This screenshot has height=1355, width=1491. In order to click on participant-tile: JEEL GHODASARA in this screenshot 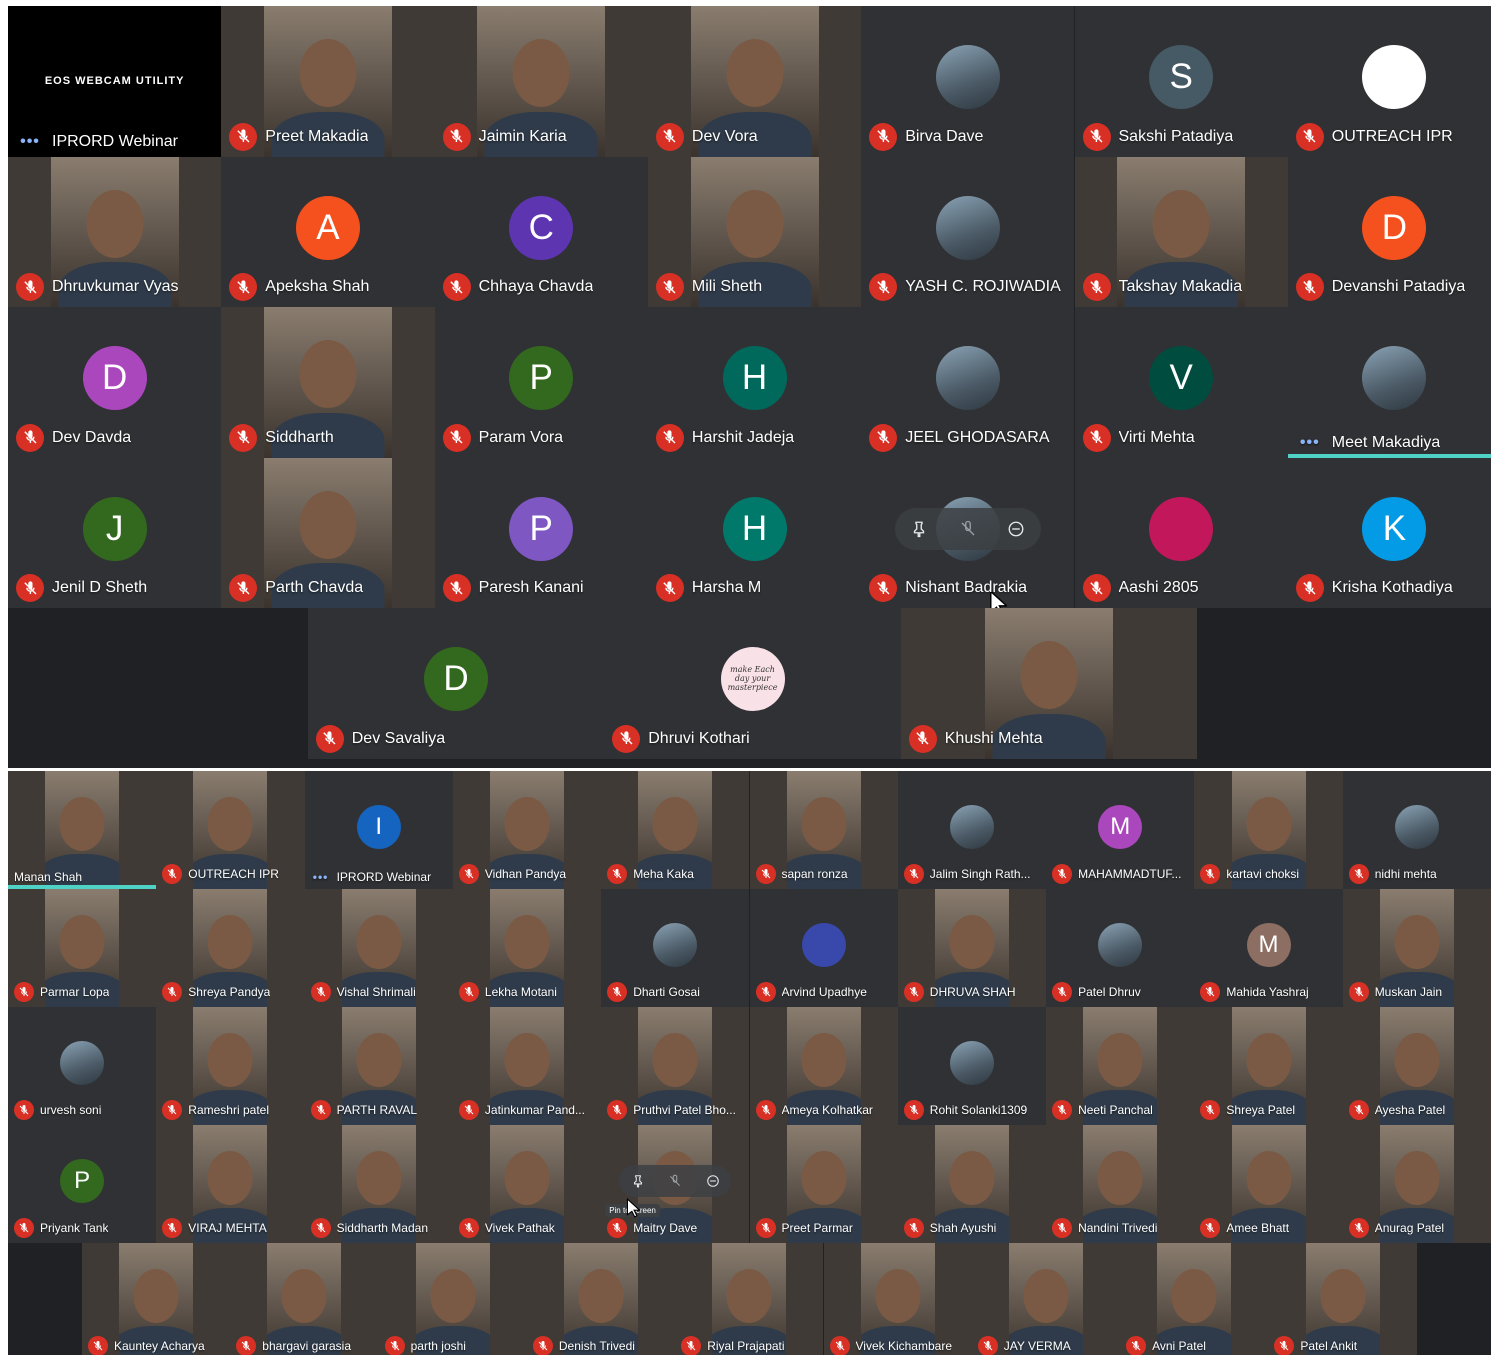, I will do `click(968, 382)`.